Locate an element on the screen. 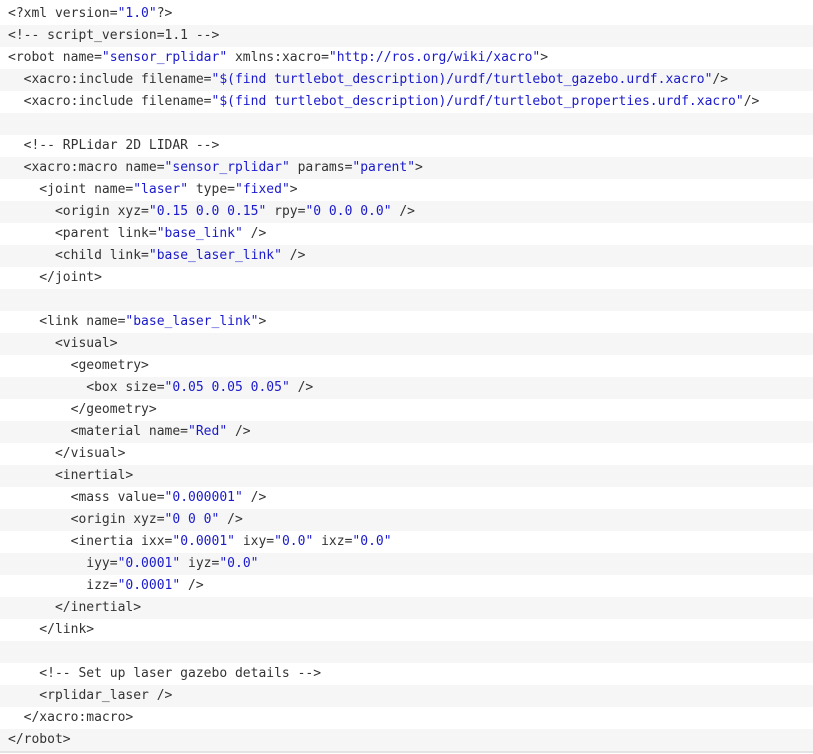 The image size is (813, 754). code-text: <robot name= is located at coordinates (55, 57).